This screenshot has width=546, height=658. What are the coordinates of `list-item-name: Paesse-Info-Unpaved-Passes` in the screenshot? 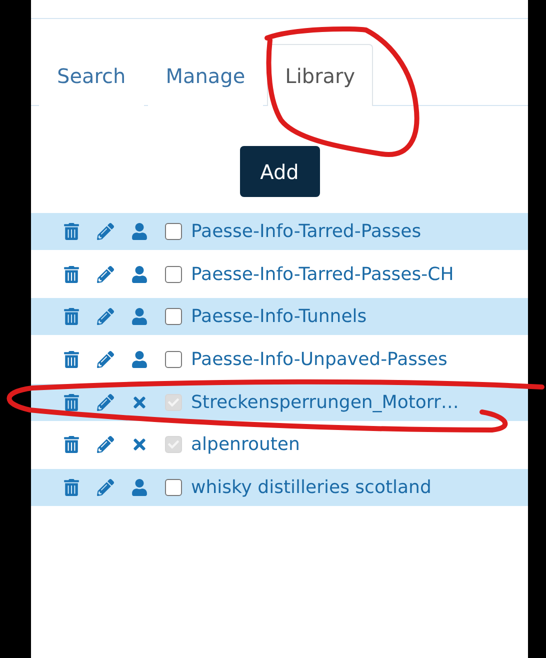 It's located at (319, 359).